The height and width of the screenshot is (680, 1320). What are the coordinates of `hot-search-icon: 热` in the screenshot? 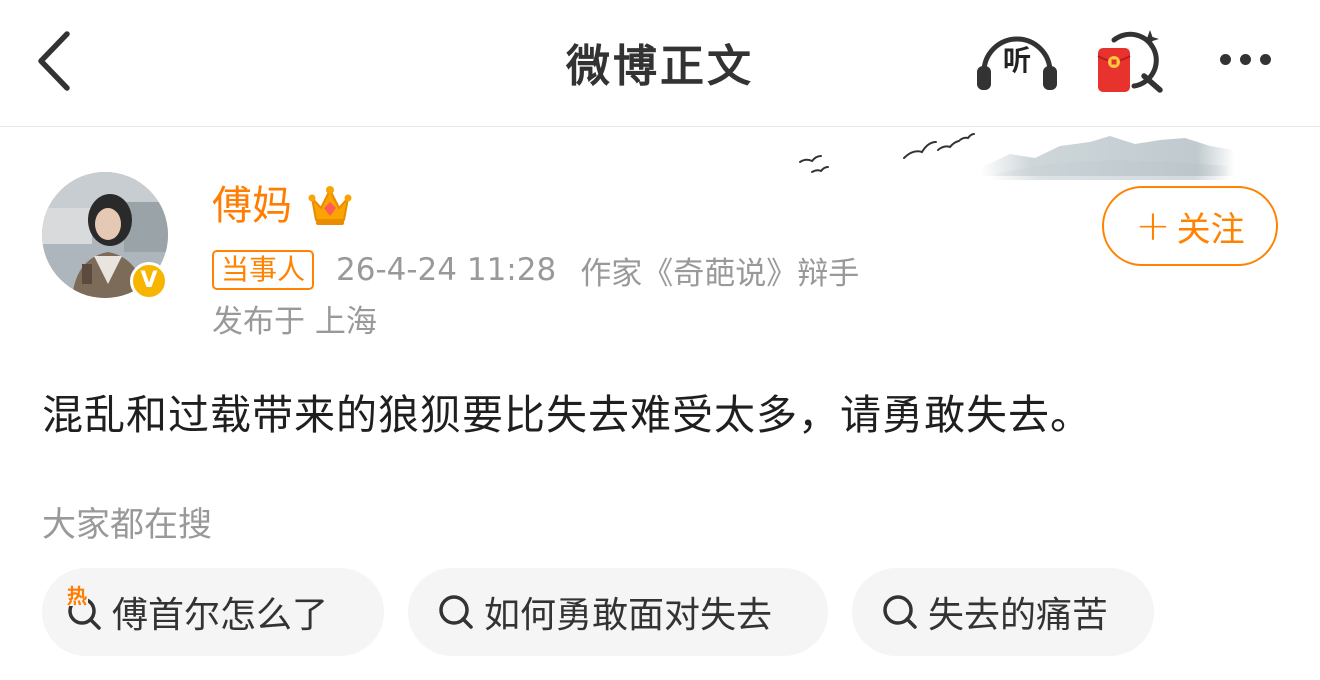 It's located at (84, 609).